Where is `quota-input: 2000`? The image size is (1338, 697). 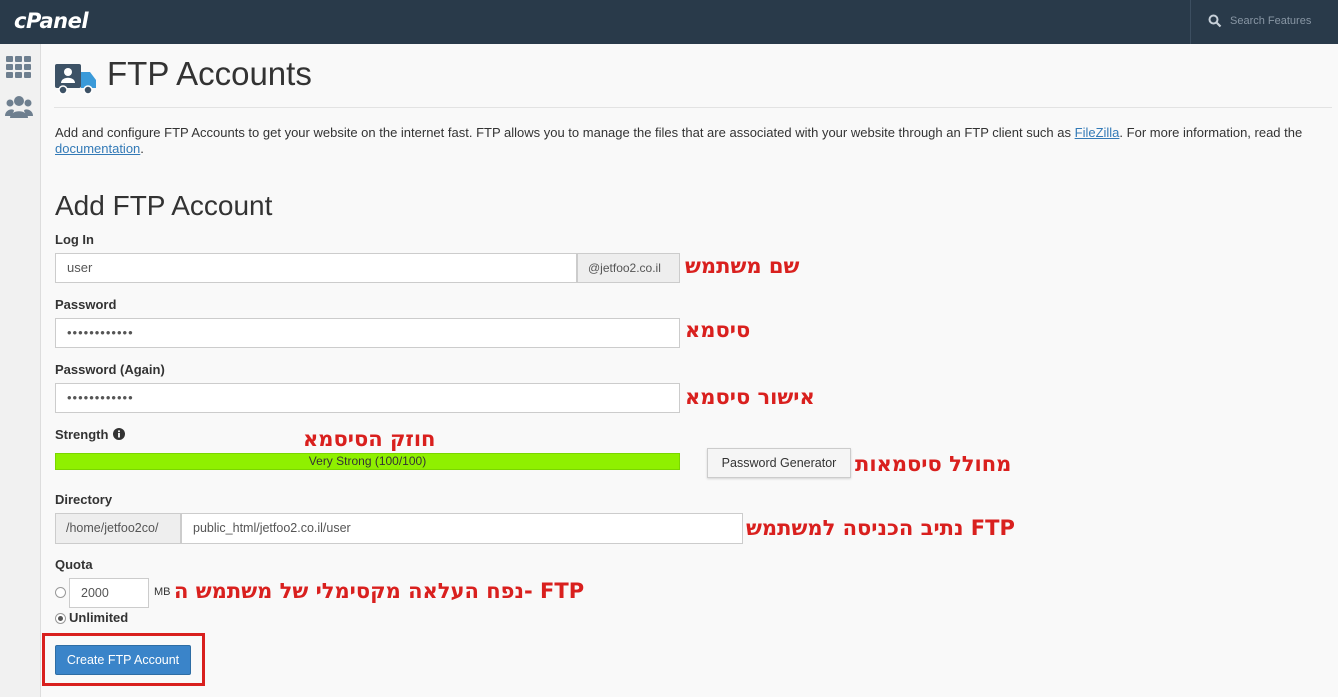
quota-input: 2000 is located at coordinates (109, 593).